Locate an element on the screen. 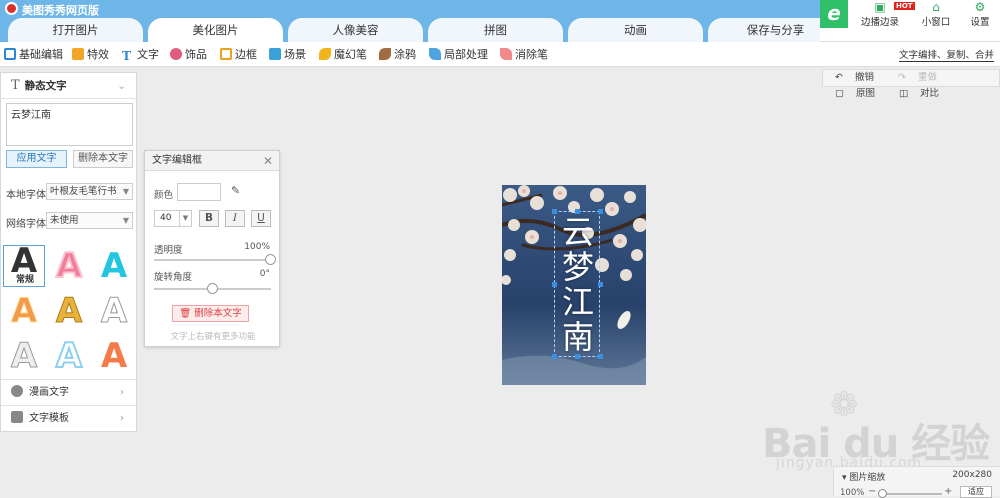 The image size is (1000, 498). compare-button: ◫ 对比 is located at coordinates (919, 94).